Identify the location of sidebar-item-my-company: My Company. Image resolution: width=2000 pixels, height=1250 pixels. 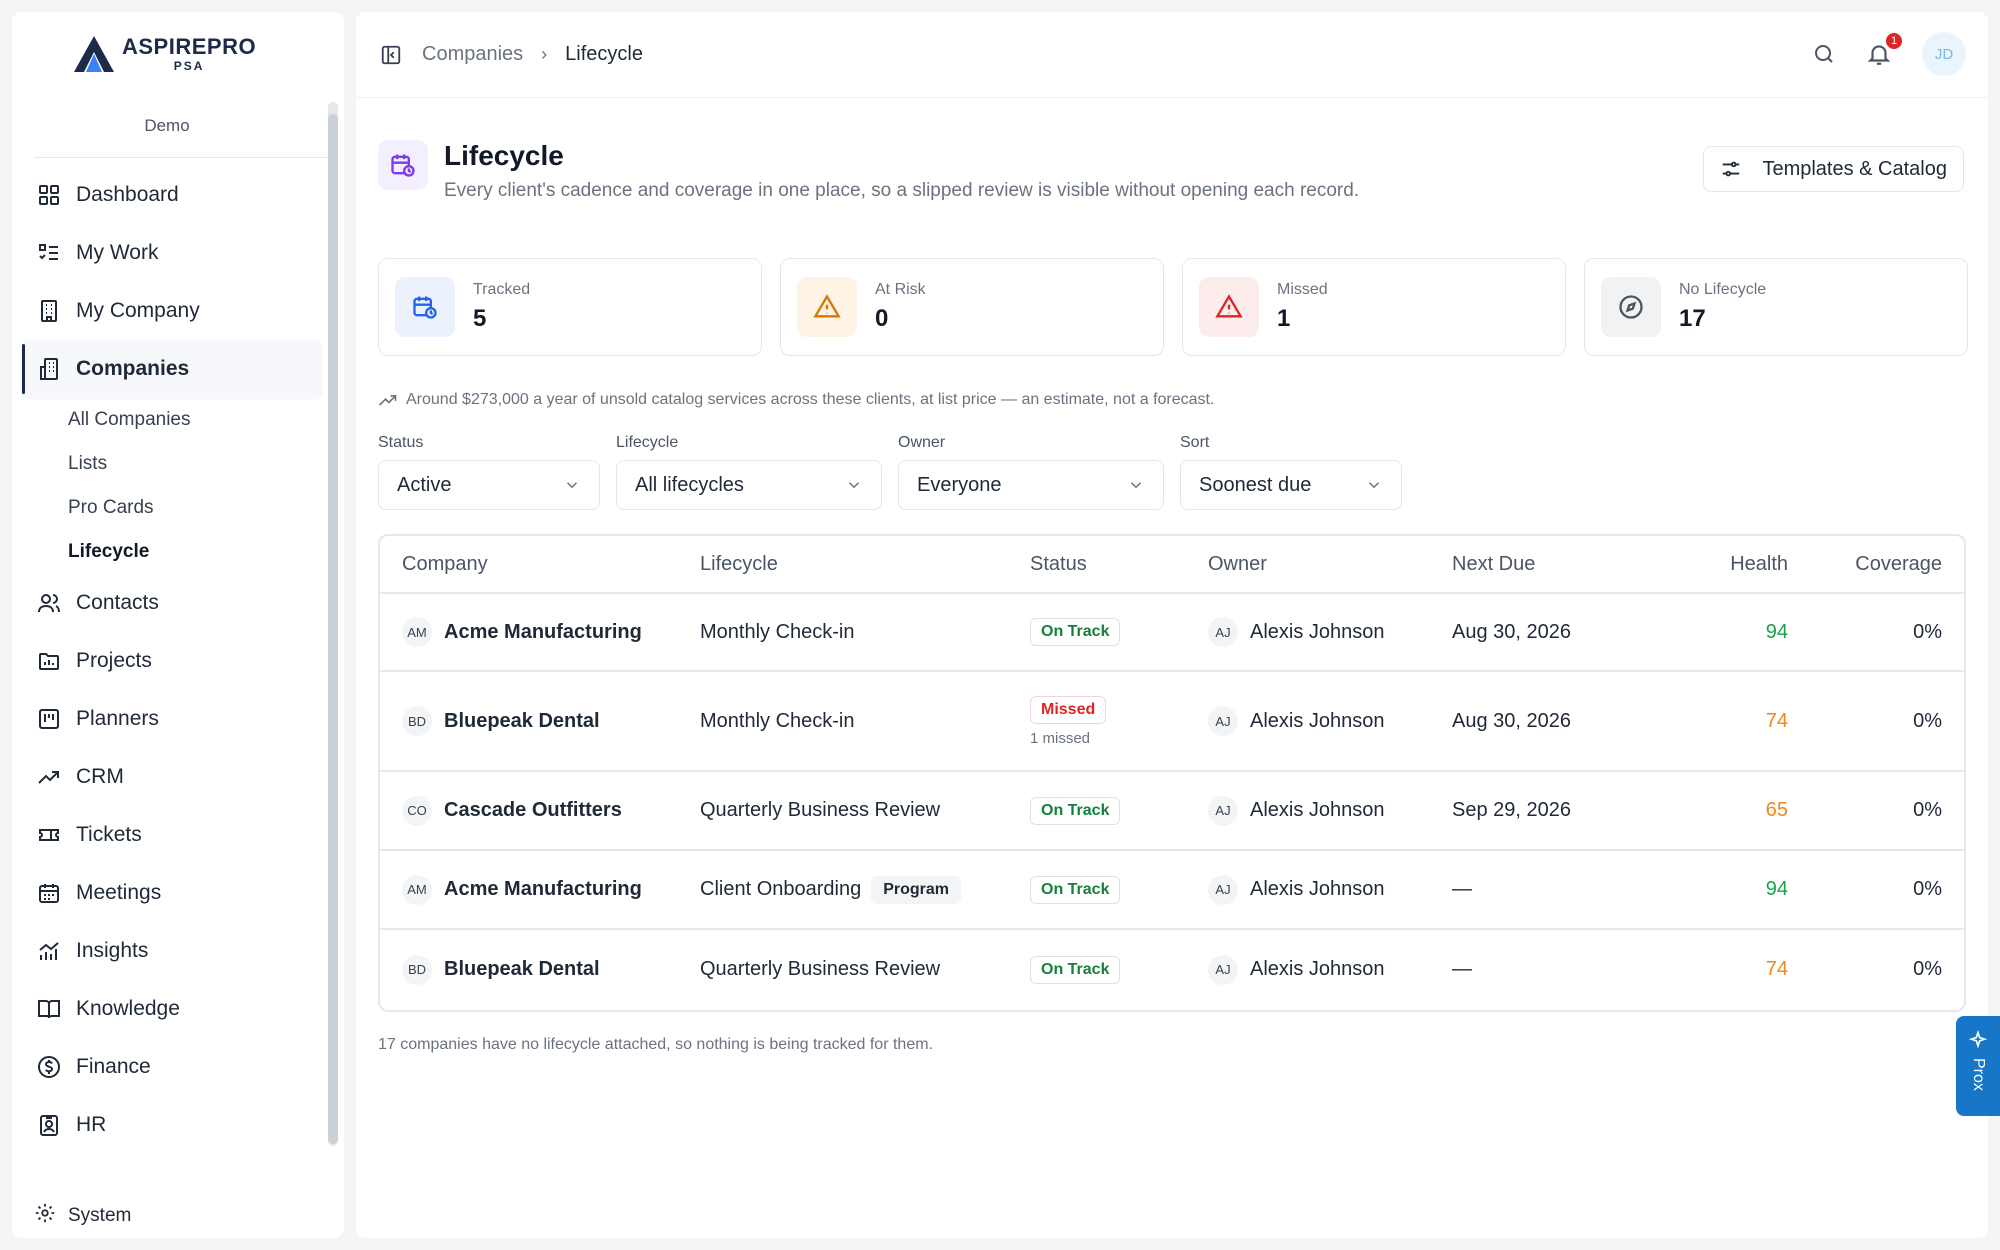
(172, 311).